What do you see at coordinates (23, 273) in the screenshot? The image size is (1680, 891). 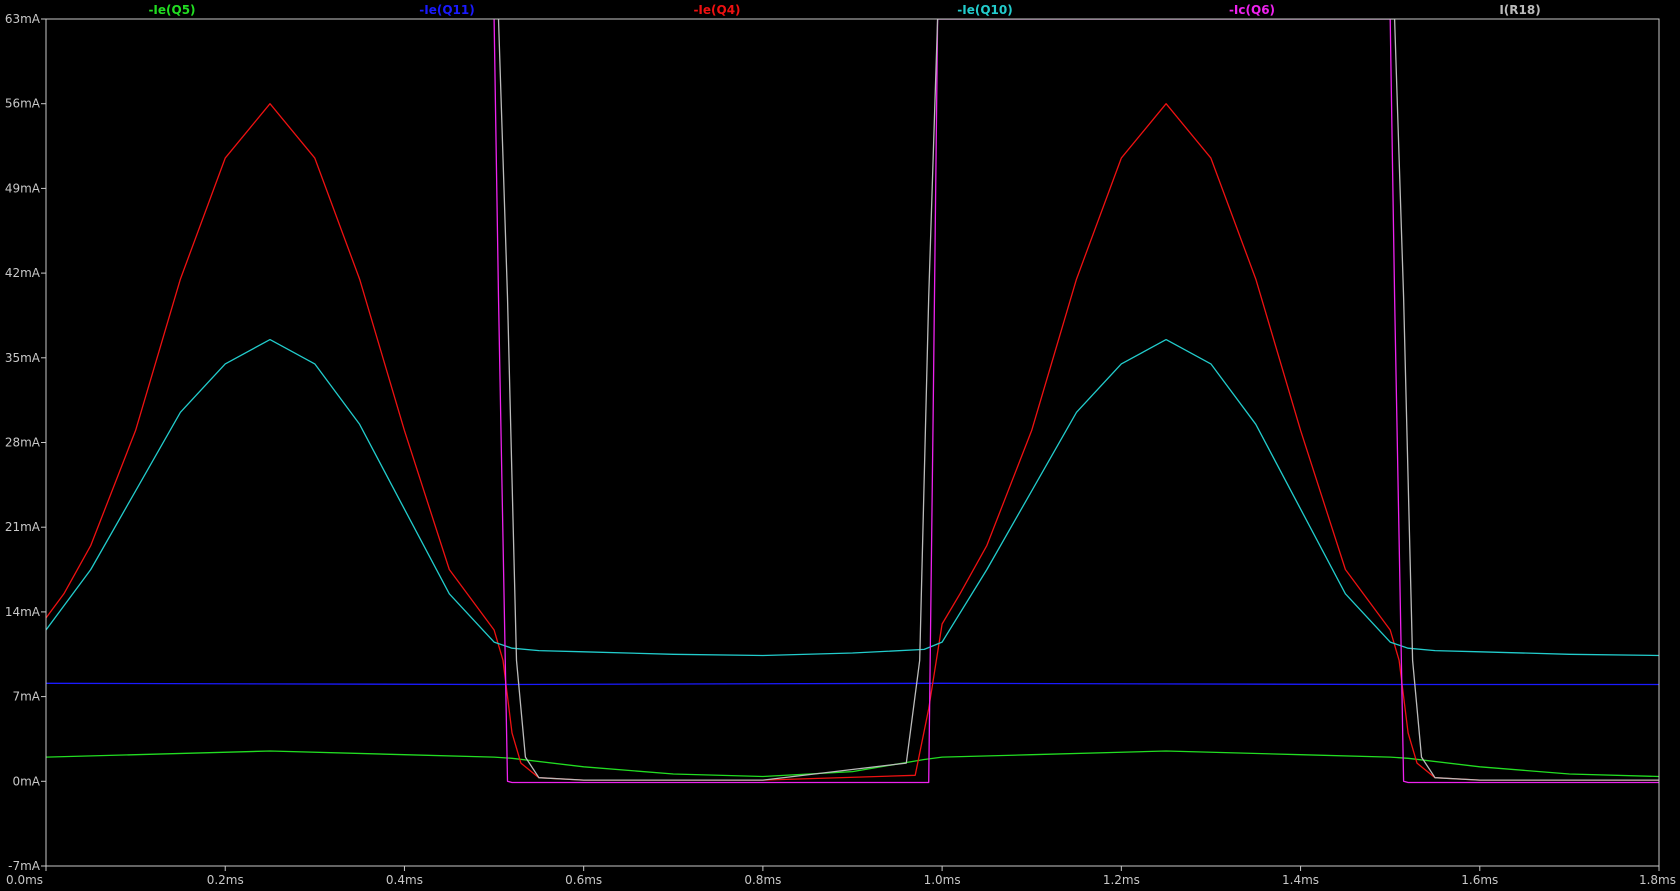 I see `y-tick-label: 42mA` at bounding box center [23, 273].